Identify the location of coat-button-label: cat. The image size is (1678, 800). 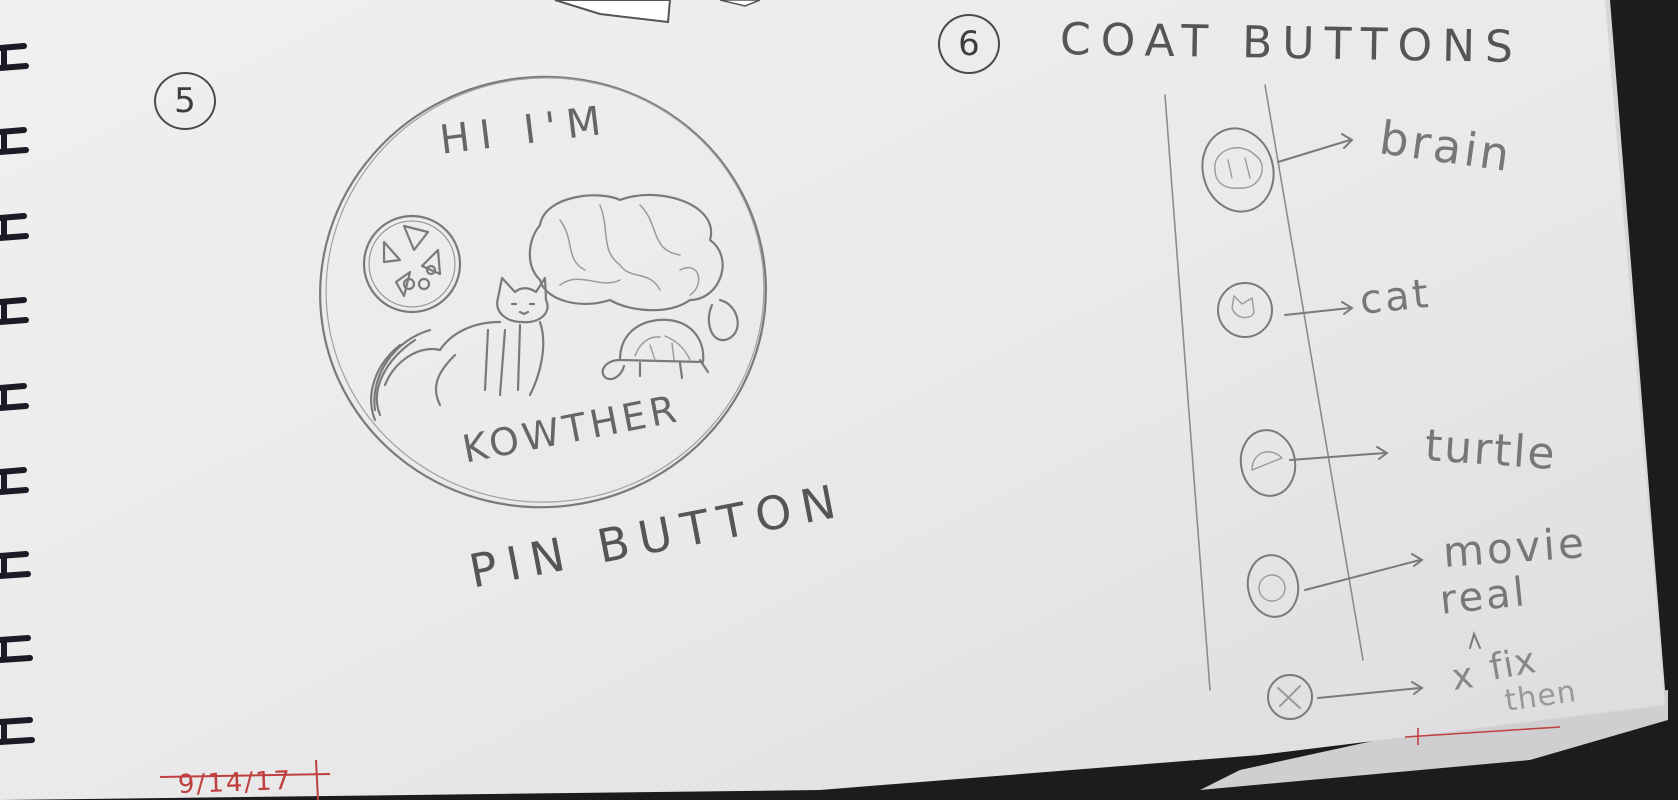
(1395, 297).